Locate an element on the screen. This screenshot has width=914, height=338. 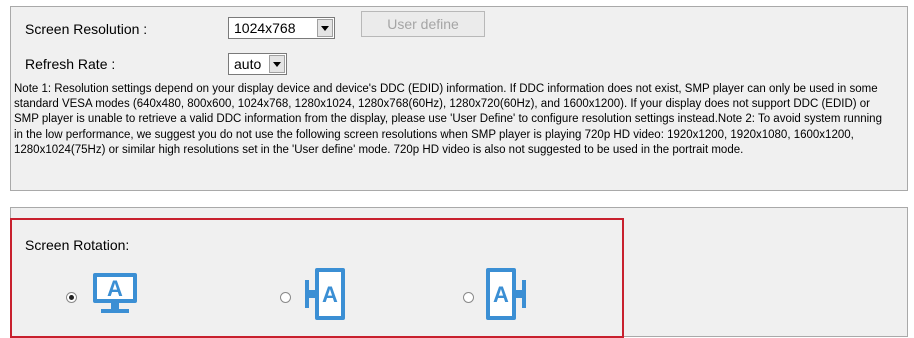
rotation-radio-portrait-right is located at coordinates (468, 297).